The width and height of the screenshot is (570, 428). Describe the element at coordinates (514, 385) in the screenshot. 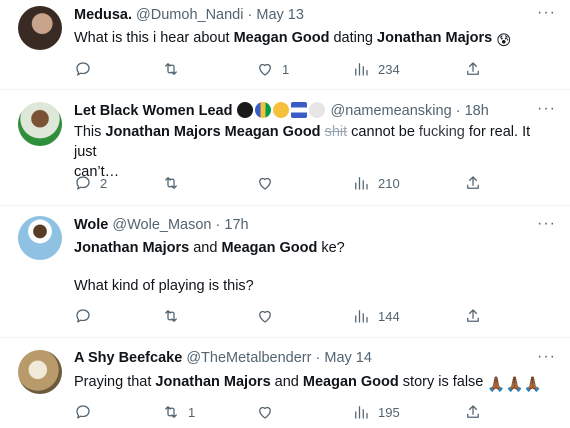

I see `praying-hands-emoji: 🙏🏾🙏🏾🙏🏾` at that location.